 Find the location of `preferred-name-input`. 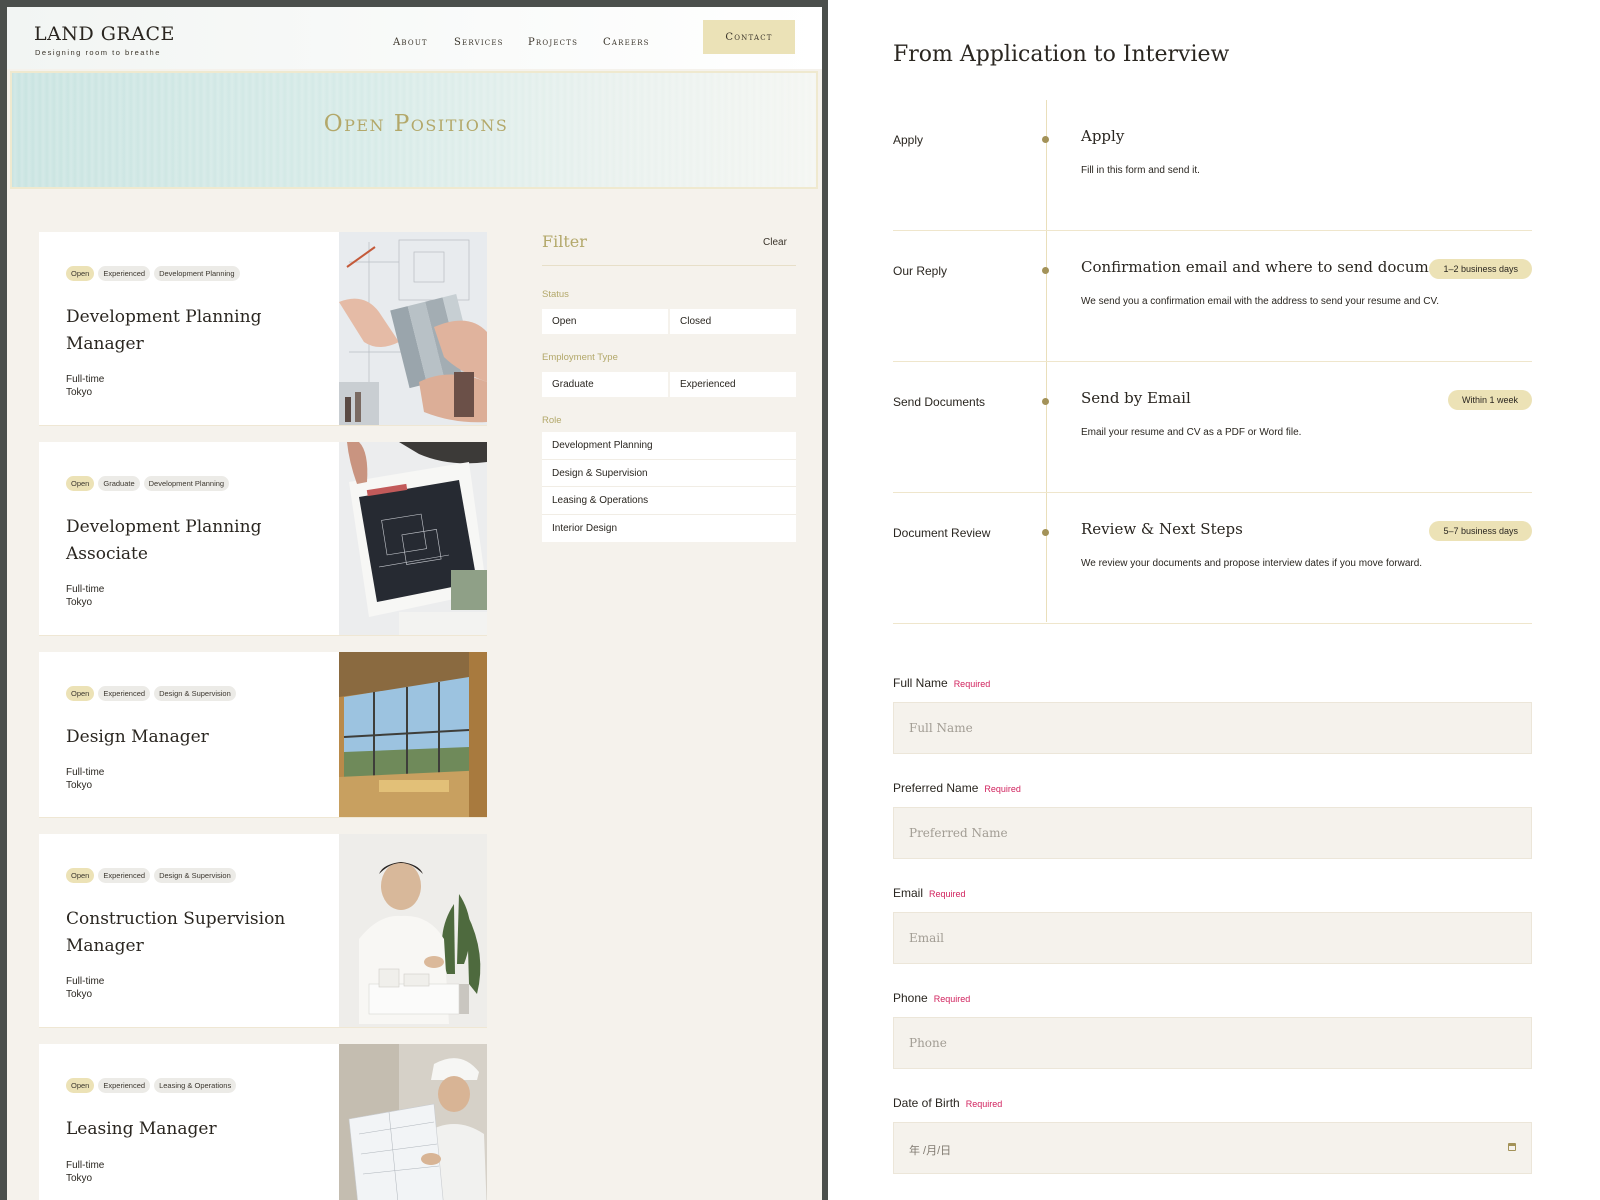

preferred-name-input is located at coordinates (1212, 833).